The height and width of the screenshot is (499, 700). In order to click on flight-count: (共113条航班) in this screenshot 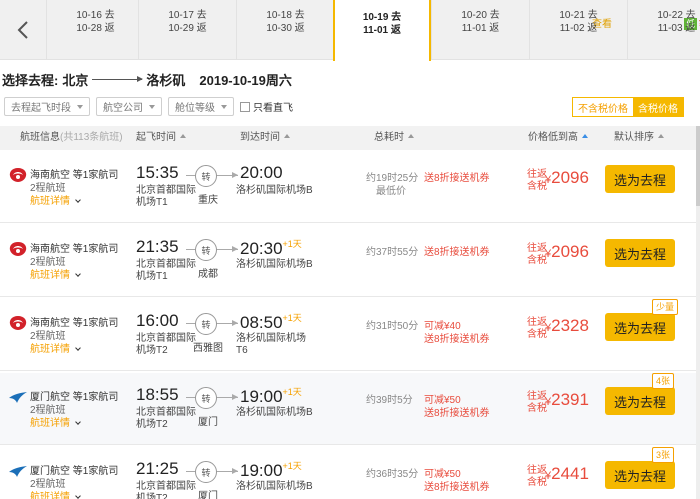, I will do `click(91, 137)`.